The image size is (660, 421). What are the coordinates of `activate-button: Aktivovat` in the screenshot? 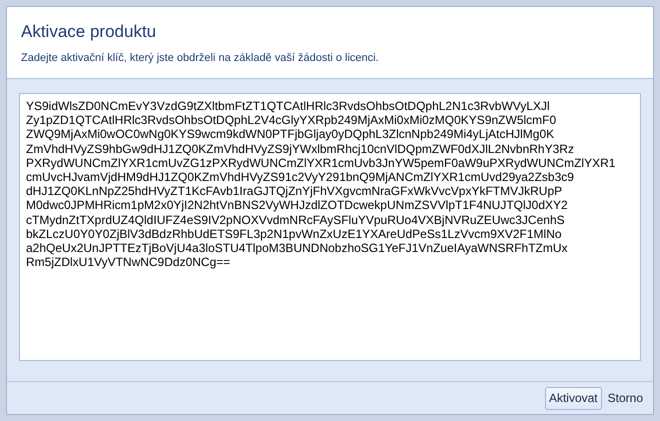 It's located at (573, 398).